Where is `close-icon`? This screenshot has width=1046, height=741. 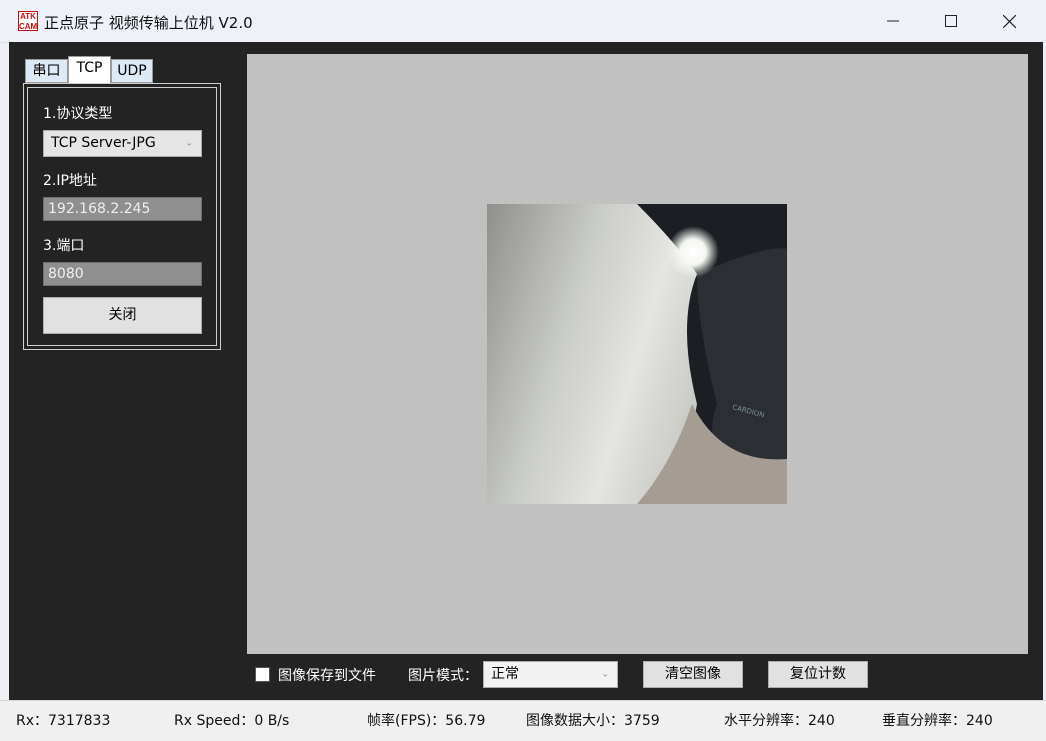
close-icon is located at coordinates (1009, 21).